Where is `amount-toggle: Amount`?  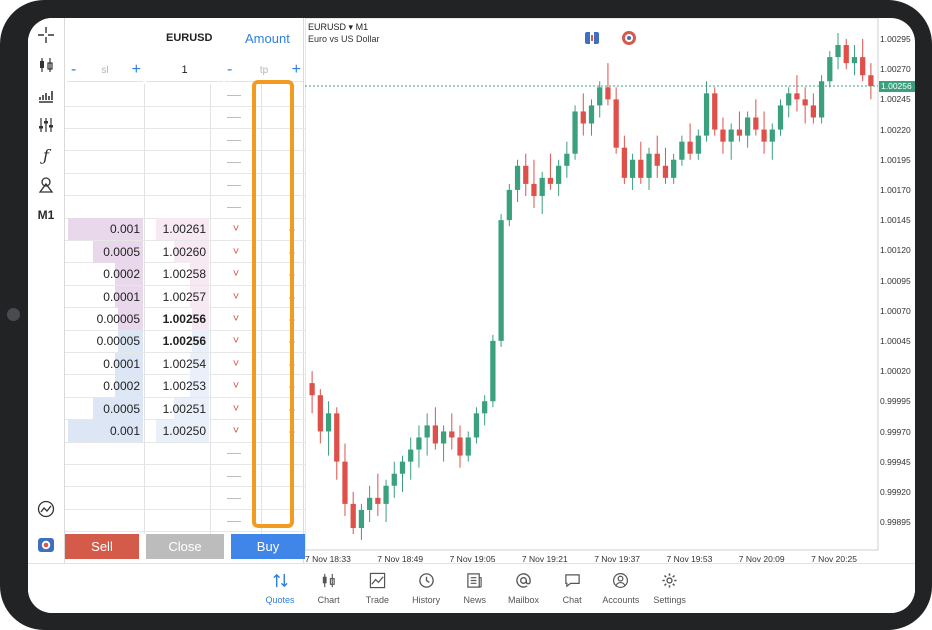 amount-toggle: Amount is located at coordinates (267, 38).